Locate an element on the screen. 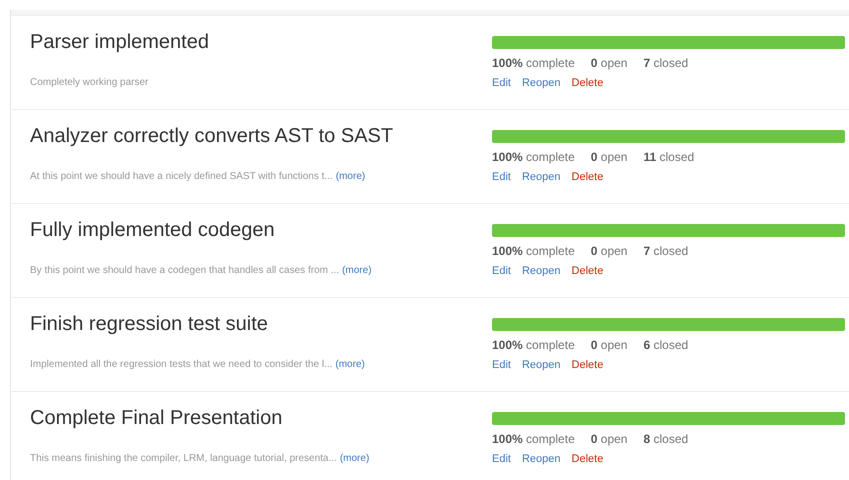 The image size is (849, 480). closed-count: 11 closed is located at coordinates (668, 157).